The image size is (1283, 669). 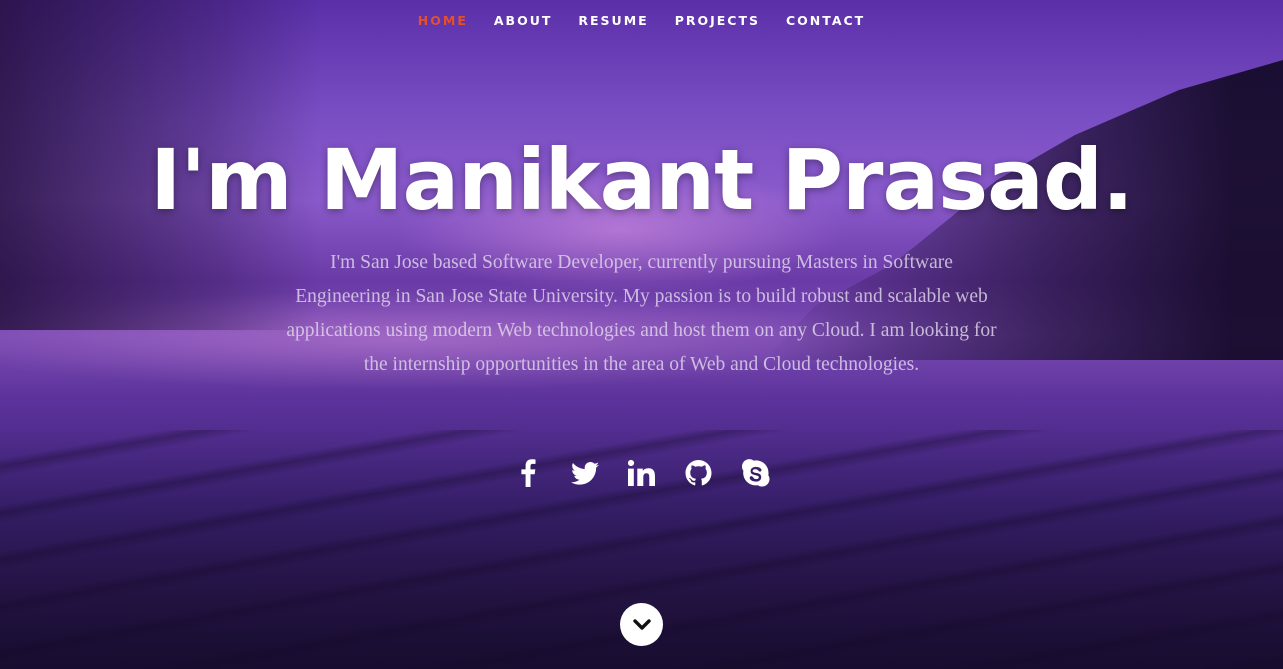 I want to click on linkedin-icon, so click(x=641, y=473).